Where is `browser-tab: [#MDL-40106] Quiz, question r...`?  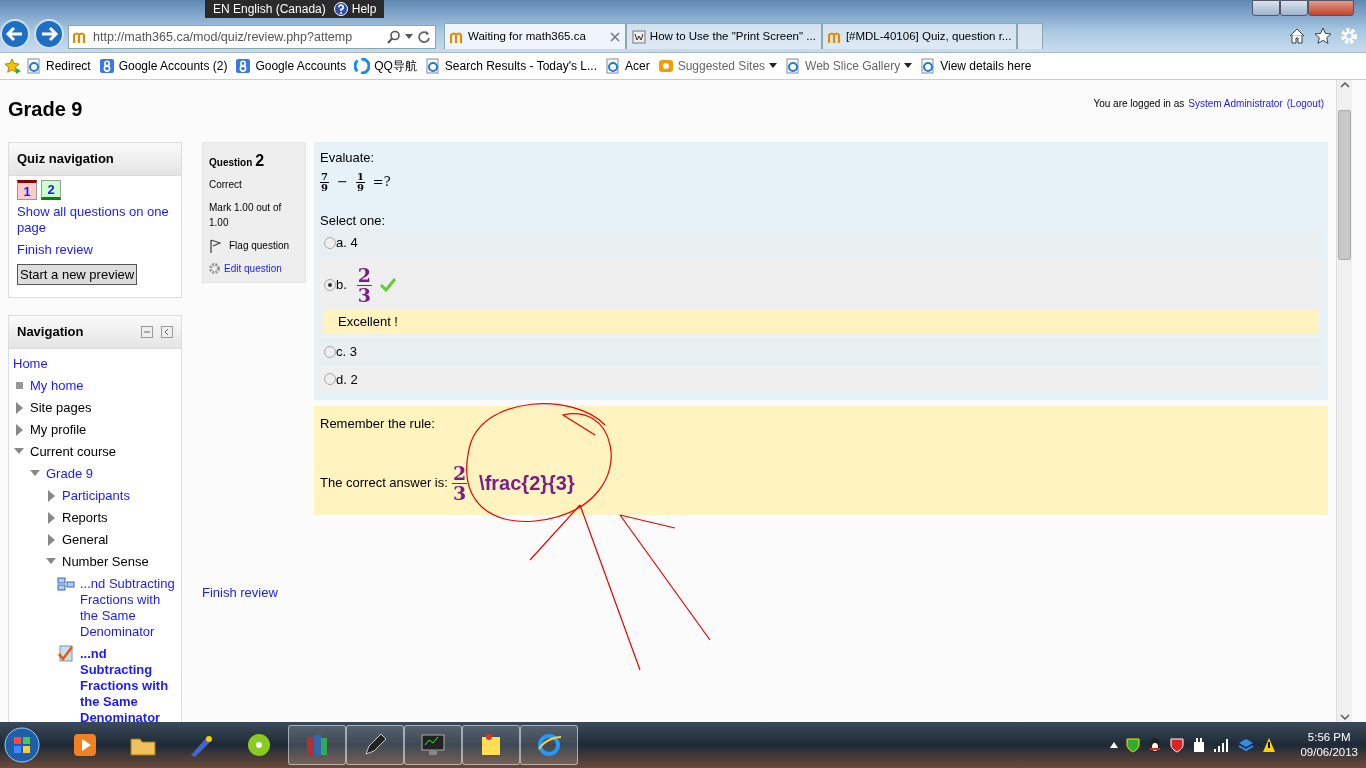
browser-tab: [#MDL-40106] Quiz, question r... is located at coordinates (919, 36).